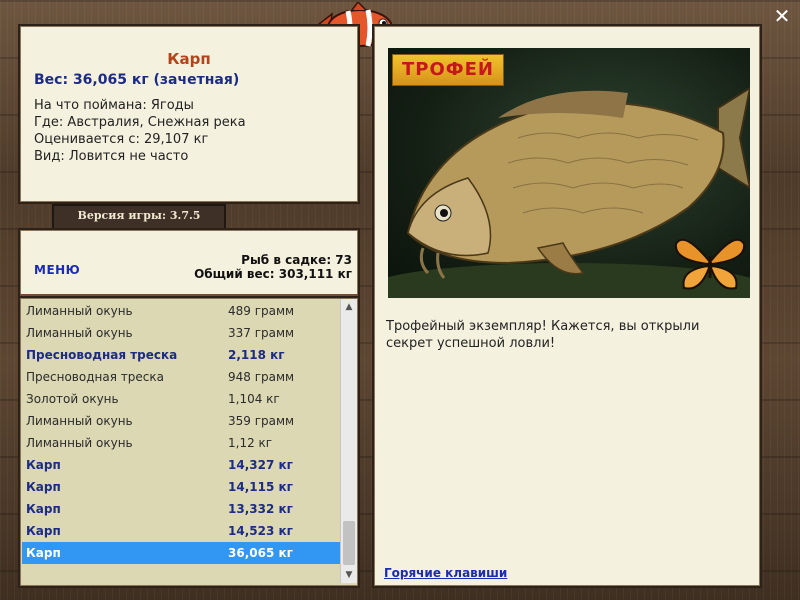 The image size is (800, 600). I want to click on total-weight: Общий вес: 303,111 кг, so click(273, 274).